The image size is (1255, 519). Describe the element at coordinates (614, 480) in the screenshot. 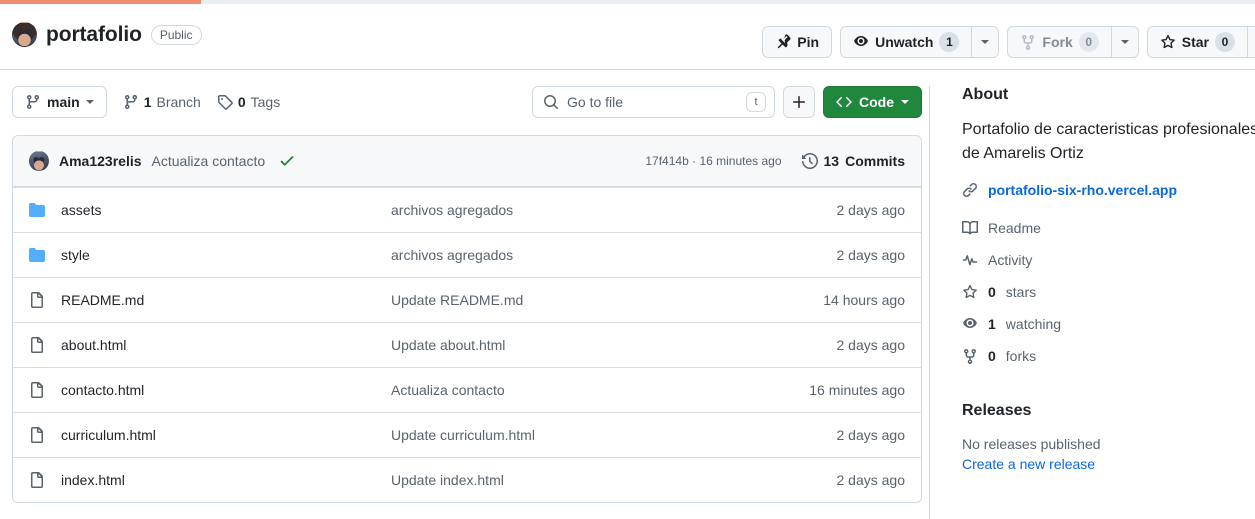

I see `file-commit-message: Update index.html` at that location.